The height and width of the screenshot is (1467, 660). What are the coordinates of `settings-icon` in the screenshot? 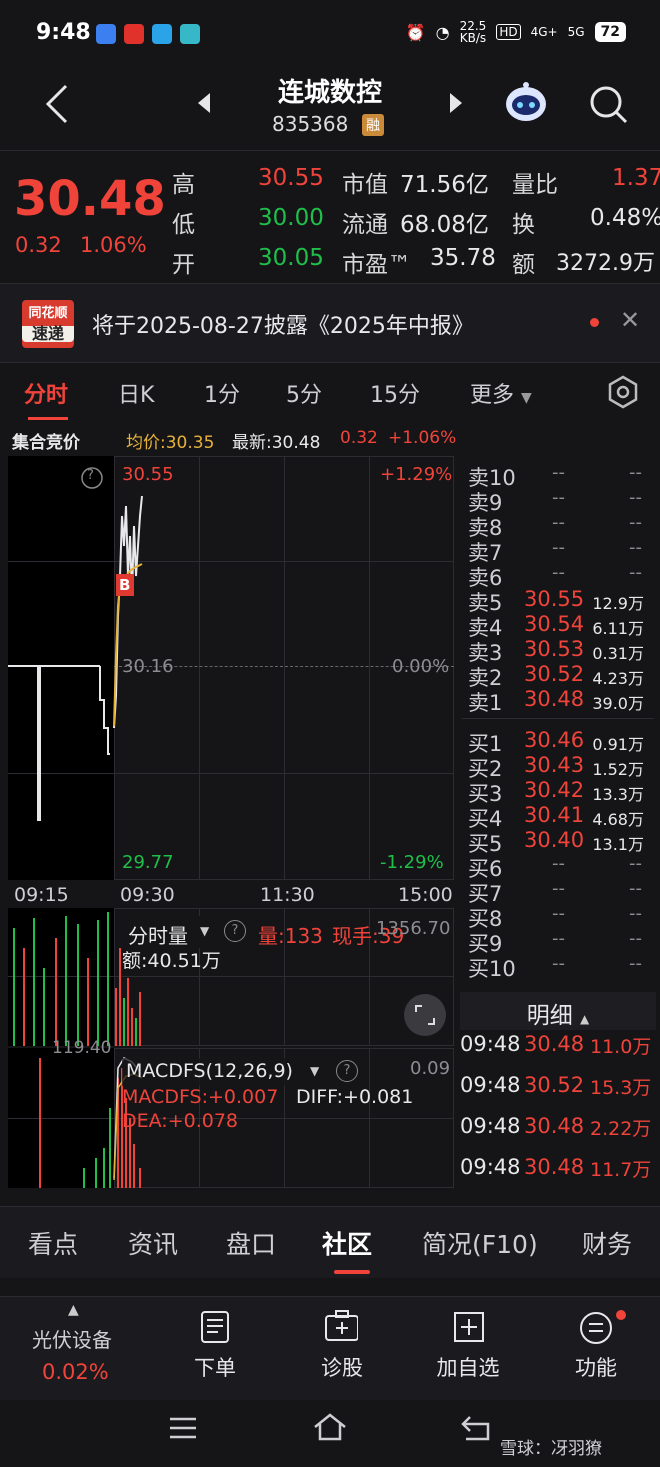 It's located at (623, 392).